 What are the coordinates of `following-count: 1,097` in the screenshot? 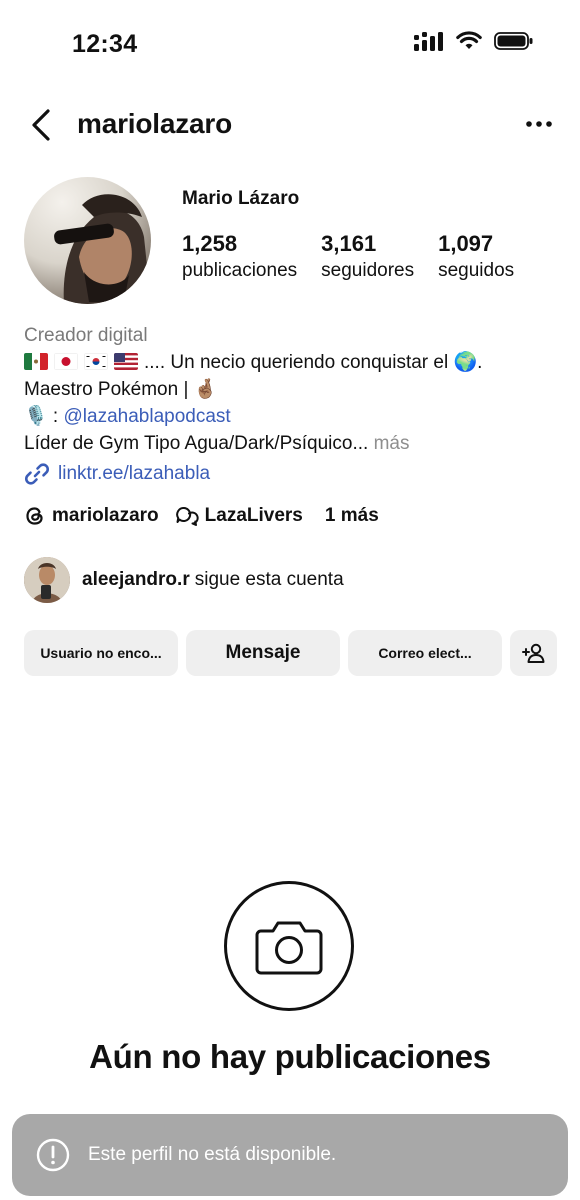 It's located at (466, 243).